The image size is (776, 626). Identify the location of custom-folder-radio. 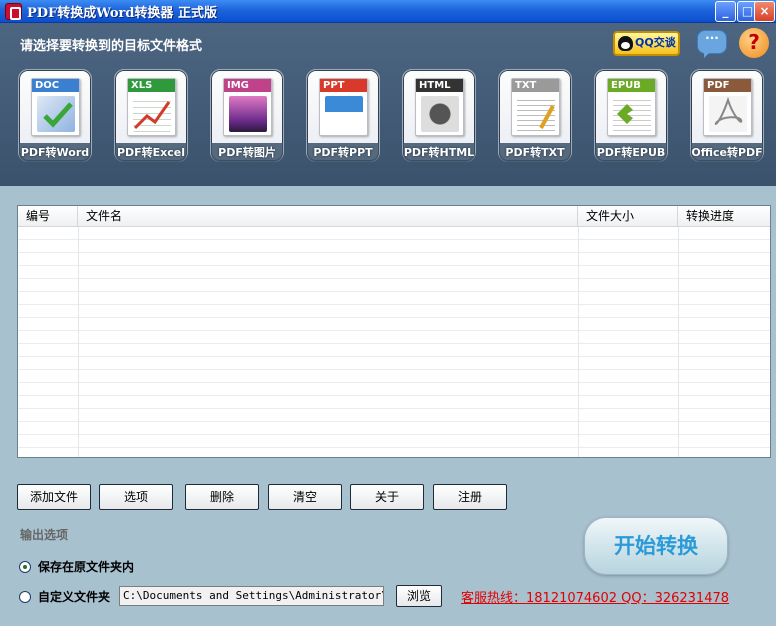
(25, 597).